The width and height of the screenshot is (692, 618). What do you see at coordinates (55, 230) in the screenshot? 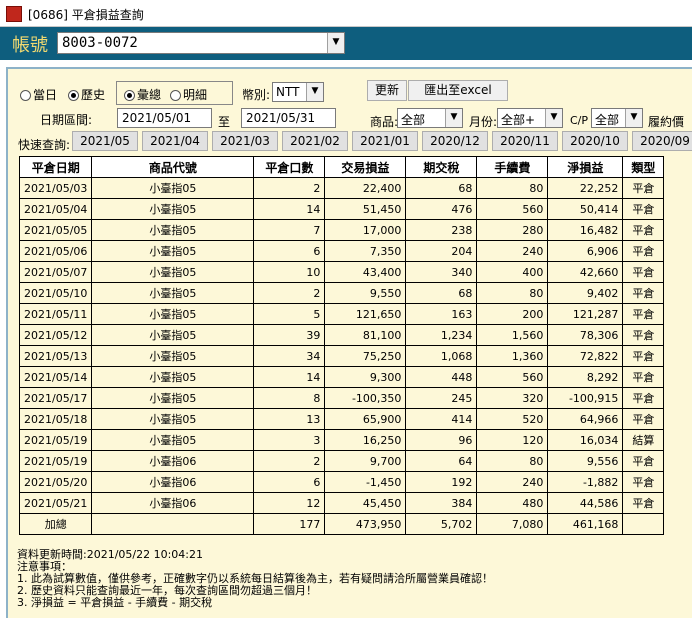
I see `table-cell: 2021/05/05` at bounding box center [55, 230].